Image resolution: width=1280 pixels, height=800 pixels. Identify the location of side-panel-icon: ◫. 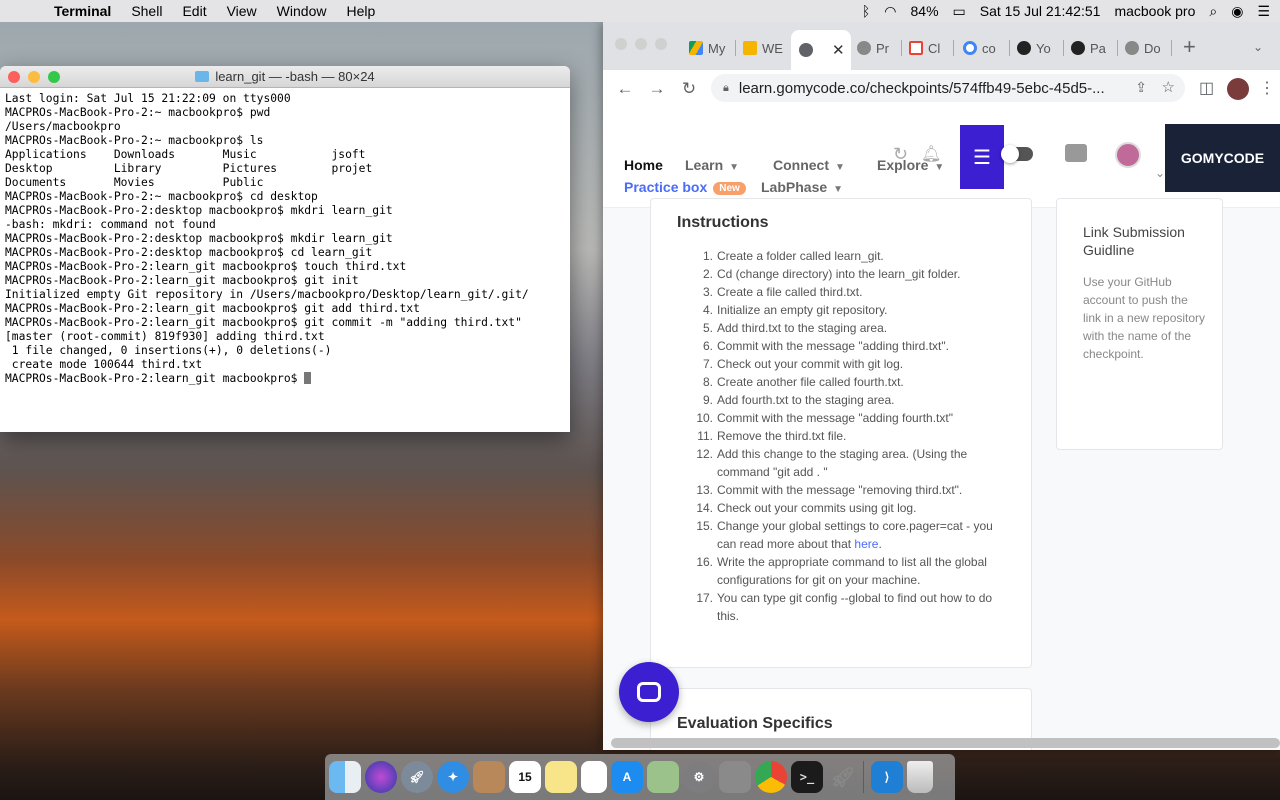
(1206, 88).